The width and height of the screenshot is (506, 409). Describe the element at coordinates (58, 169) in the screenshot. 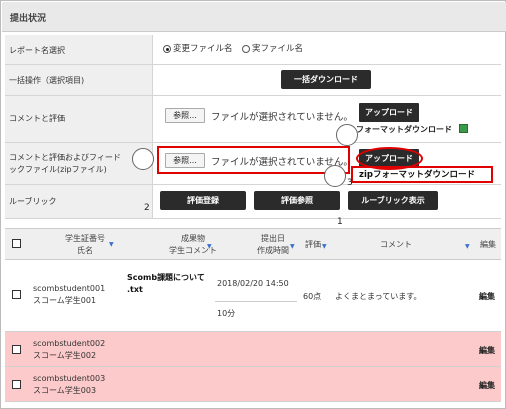

I see `zip-label-line2: ックファイル(zipファイル)` at that location.